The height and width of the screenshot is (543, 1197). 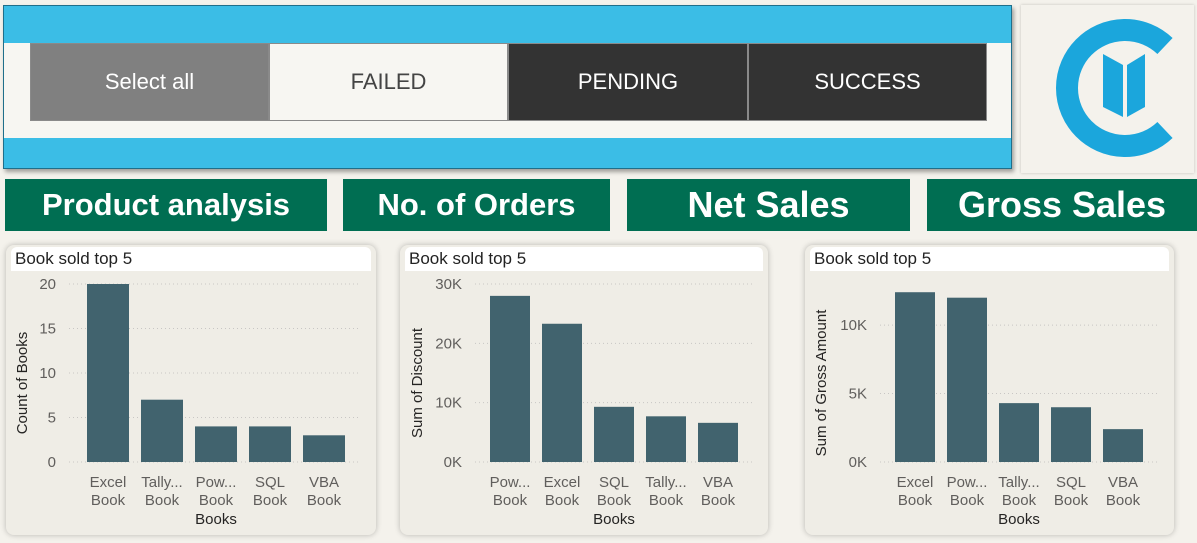 What do you see at coordinates (417, 382) in the screenshot?
I see `y-axis-label: Sum of Discount` at bounding box center [417, 382].